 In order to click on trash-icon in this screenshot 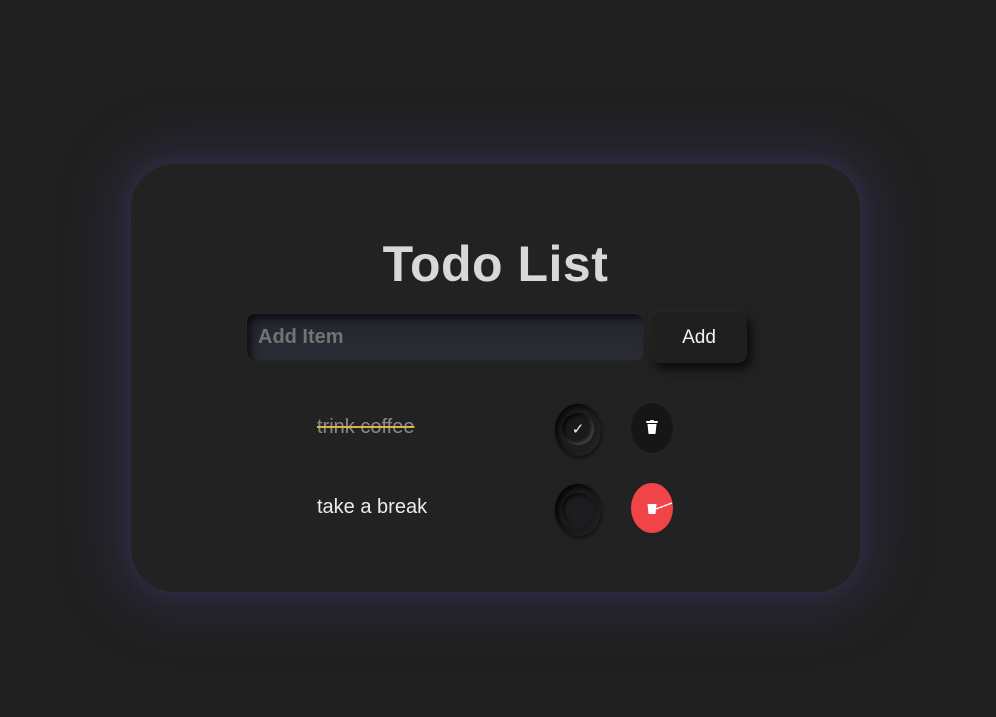, I will do `click(652, 427)`.